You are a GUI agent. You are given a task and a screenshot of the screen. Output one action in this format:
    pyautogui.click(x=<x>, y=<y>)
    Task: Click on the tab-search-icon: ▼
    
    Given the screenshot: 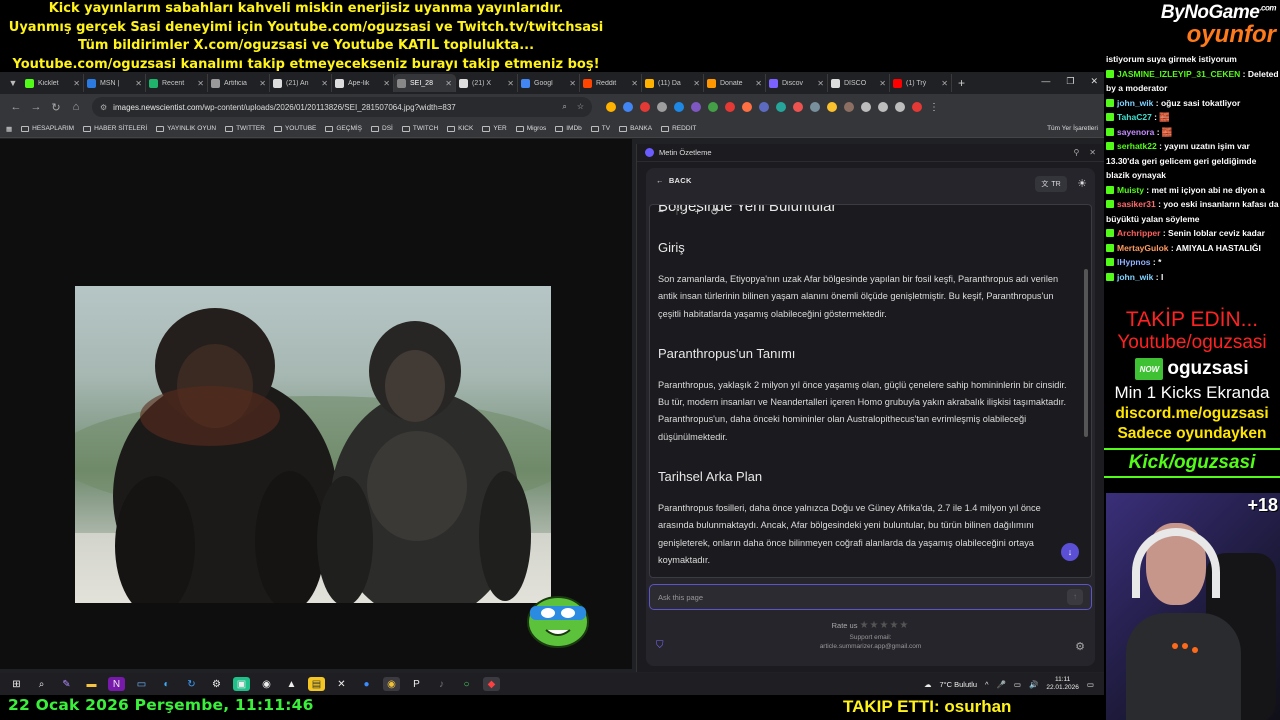 What is the action you would take?
    pyautogui.click(x=13, y=83)
    